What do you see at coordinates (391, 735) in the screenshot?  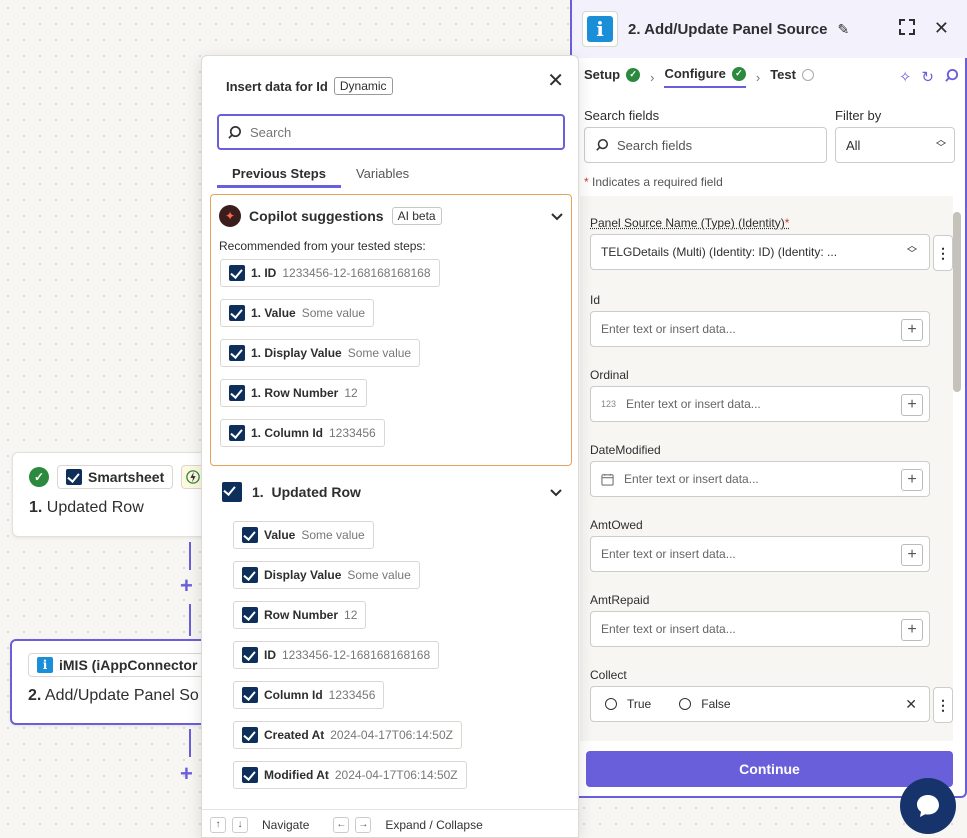 I see `chip-value: 2024-04-17T06:14:50Z` at bounding box center [391, 735].